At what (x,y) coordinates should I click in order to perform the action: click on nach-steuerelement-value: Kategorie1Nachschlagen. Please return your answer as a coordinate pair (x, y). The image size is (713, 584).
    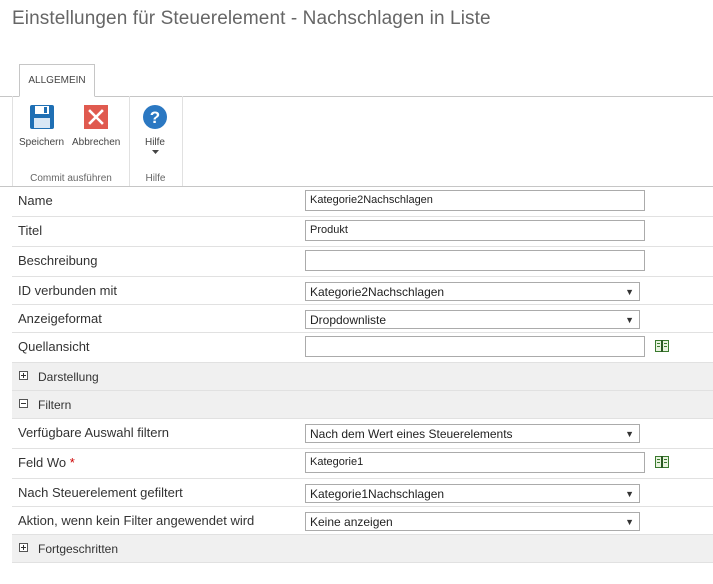
    Looking at the image, I should click on (377, 494).